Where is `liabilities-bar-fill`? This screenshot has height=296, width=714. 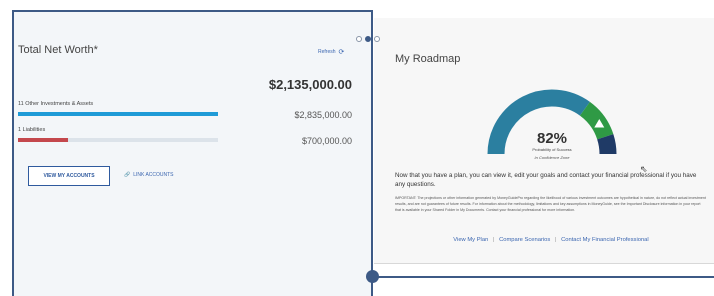 liabilities-bar-fill is located at coordinates (43, 140).